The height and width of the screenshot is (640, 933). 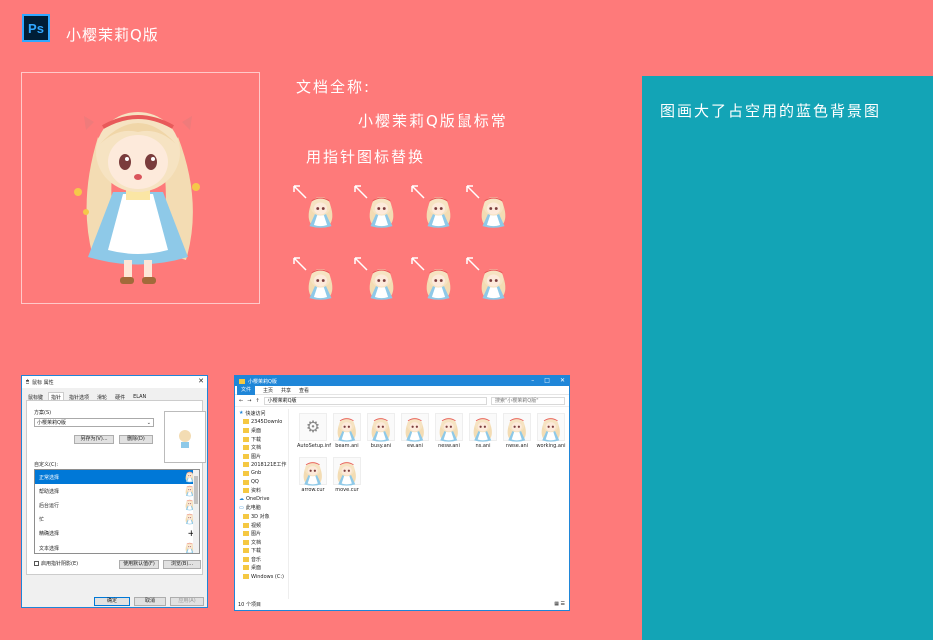 I want to click on apply-button: 应用(A), so click(x=187, y=601).